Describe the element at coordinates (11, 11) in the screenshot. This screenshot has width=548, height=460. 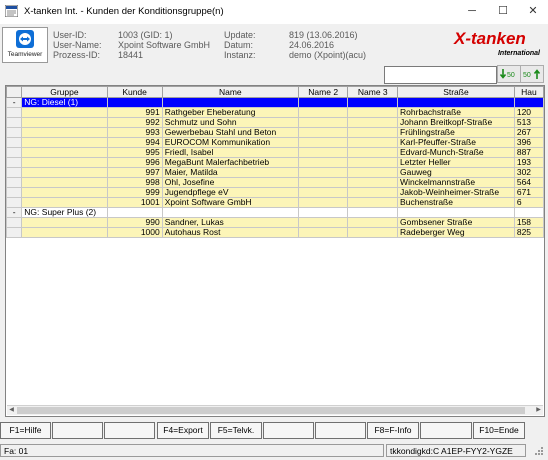
I see `app-icon` at that location.